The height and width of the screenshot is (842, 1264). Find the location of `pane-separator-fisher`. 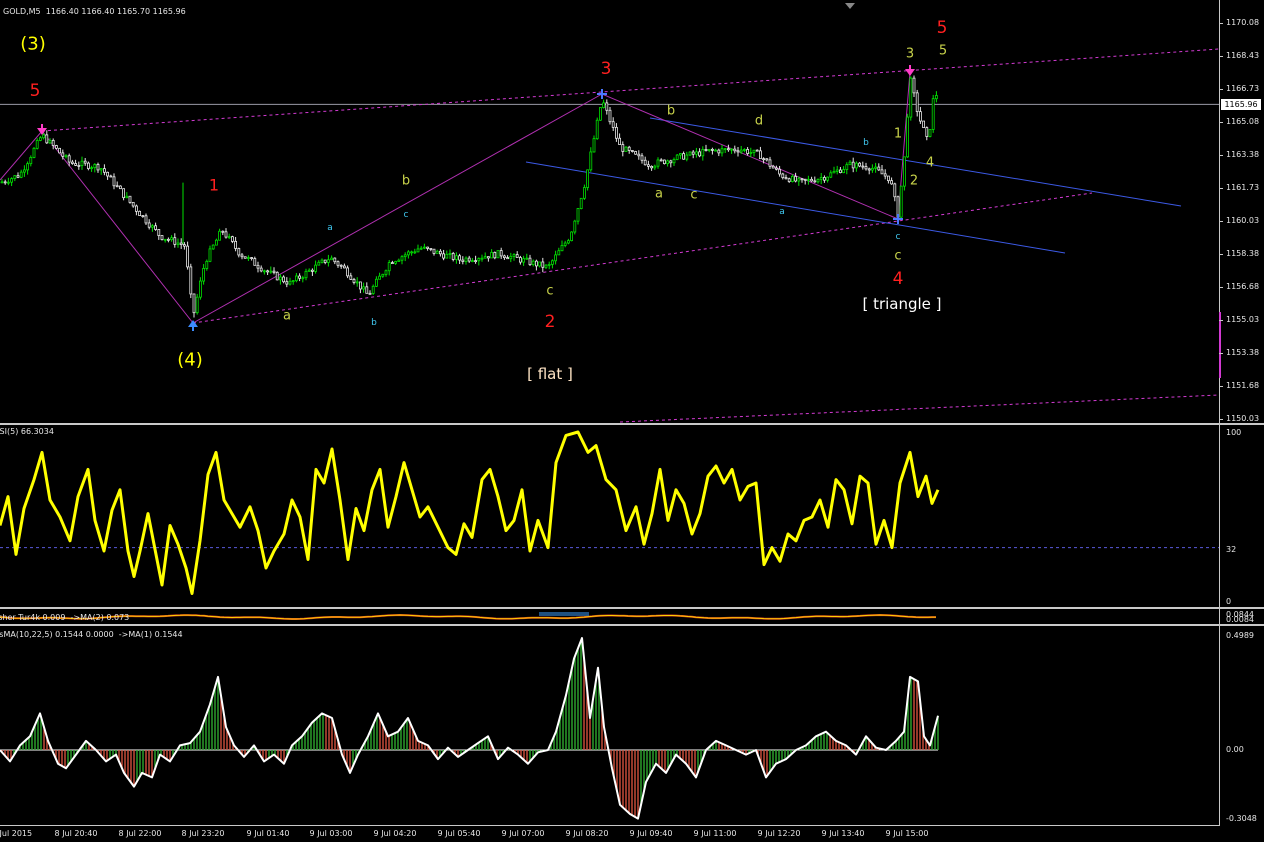

pane-separator-fisher is located at coordinates (632, 608).